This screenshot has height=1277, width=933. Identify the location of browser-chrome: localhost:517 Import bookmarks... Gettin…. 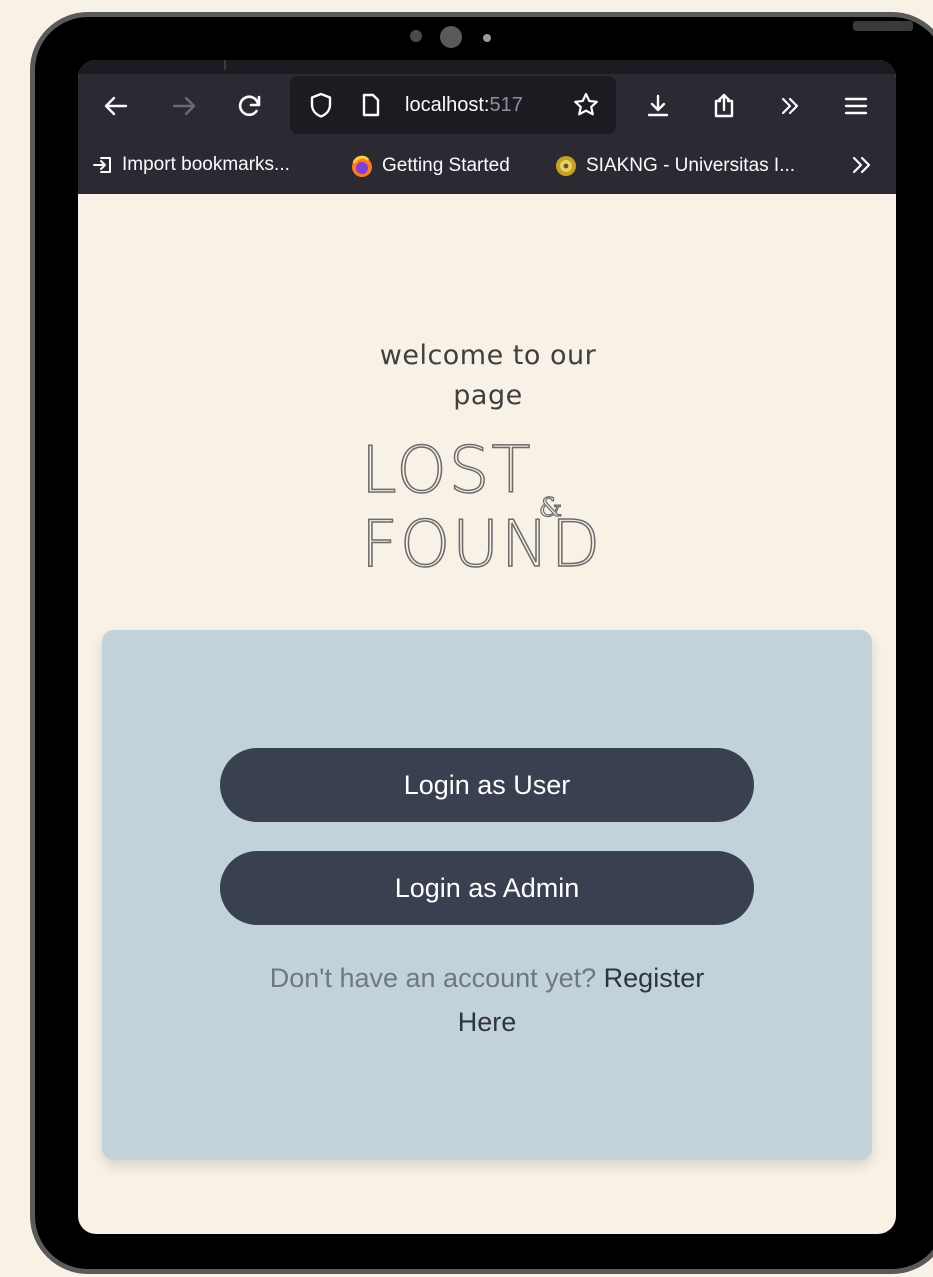
(487, 127).